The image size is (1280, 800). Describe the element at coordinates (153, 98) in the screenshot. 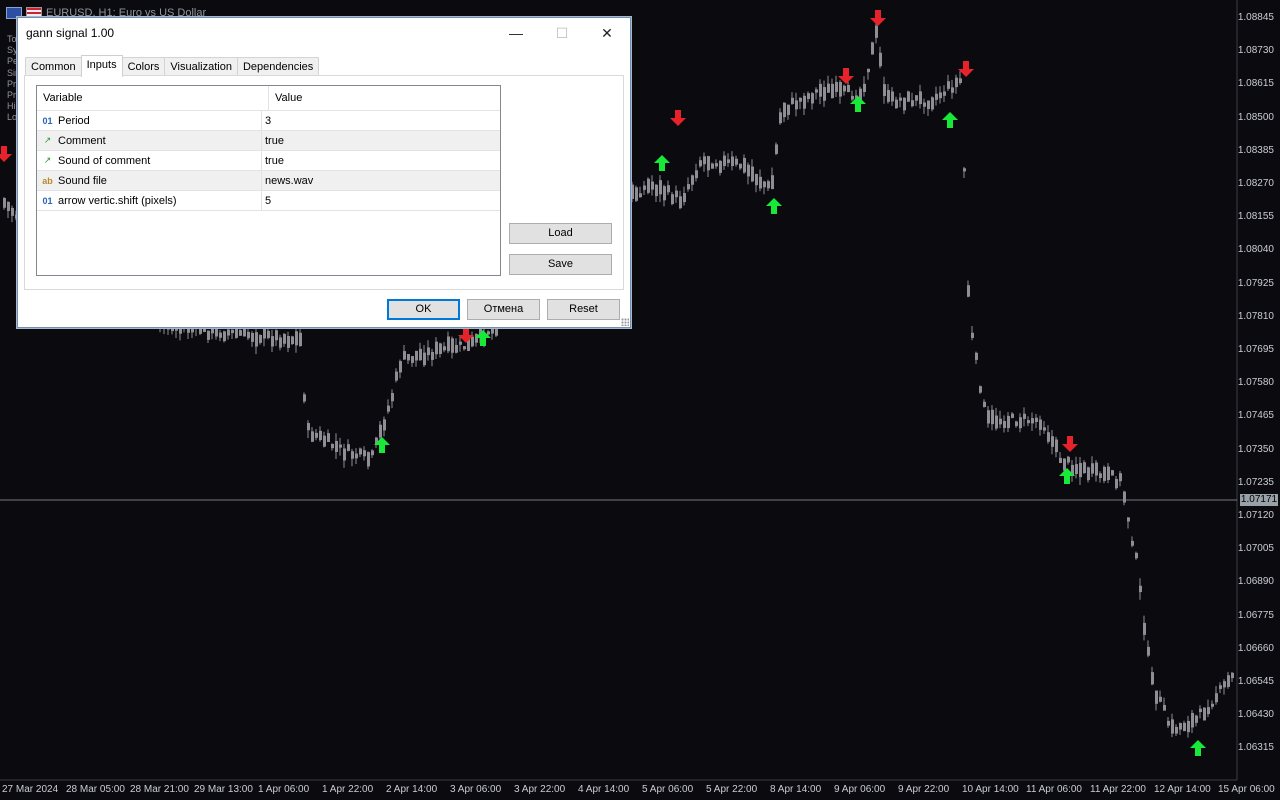

I see `column-header-variable: Variable` at that location.